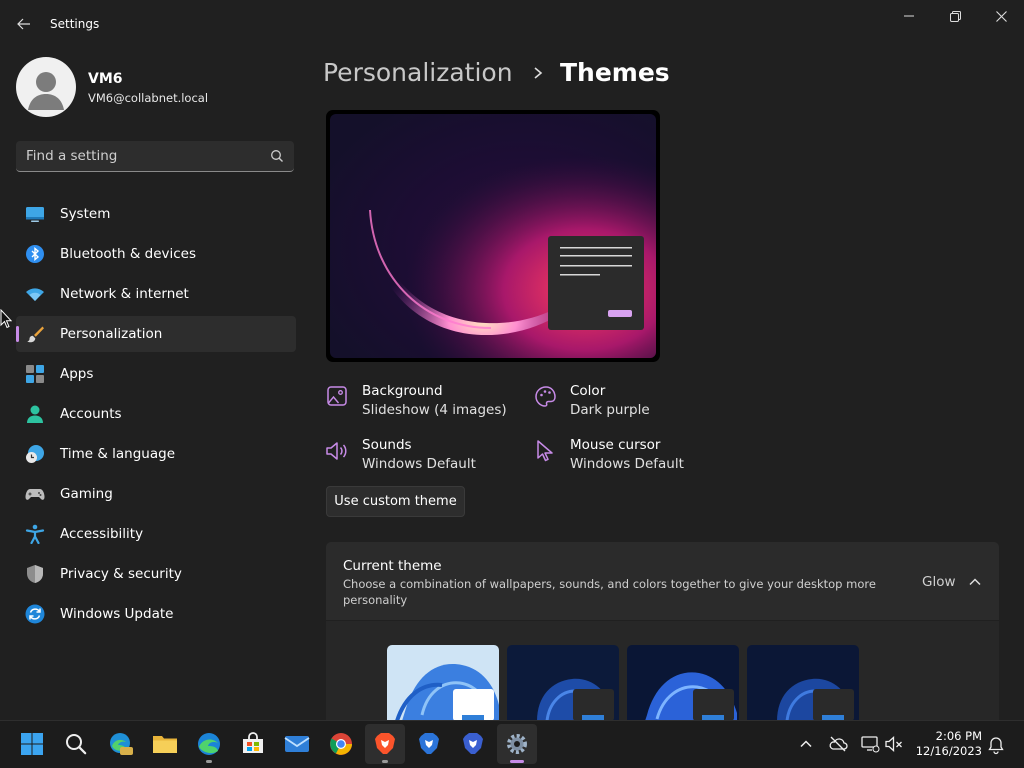 The height and width of the screenshot is (768, 1024). I want to click on chrome-button, so click(341, 744).